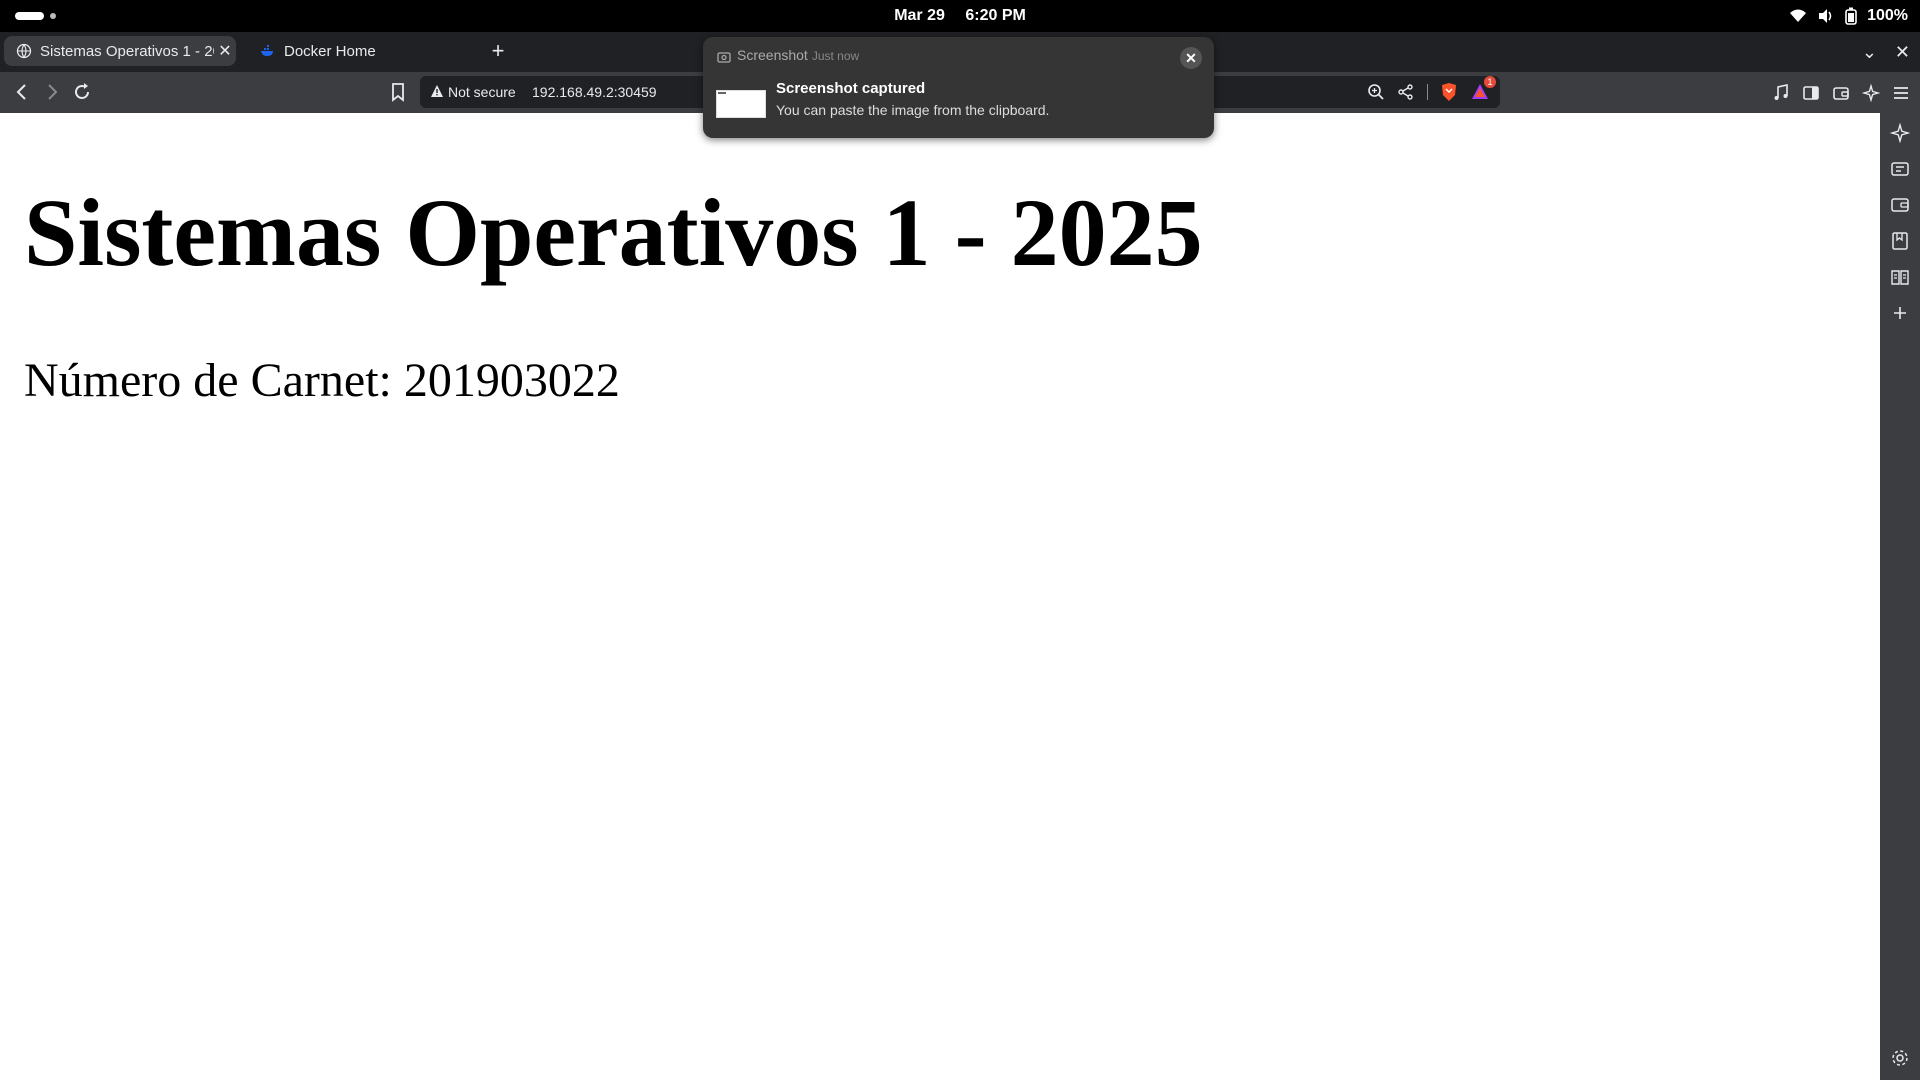 The image size is (1920, 1080). Describe the element at coordinates (835, 56) in the screenshot. I see `notification-time: Just now` at that location.